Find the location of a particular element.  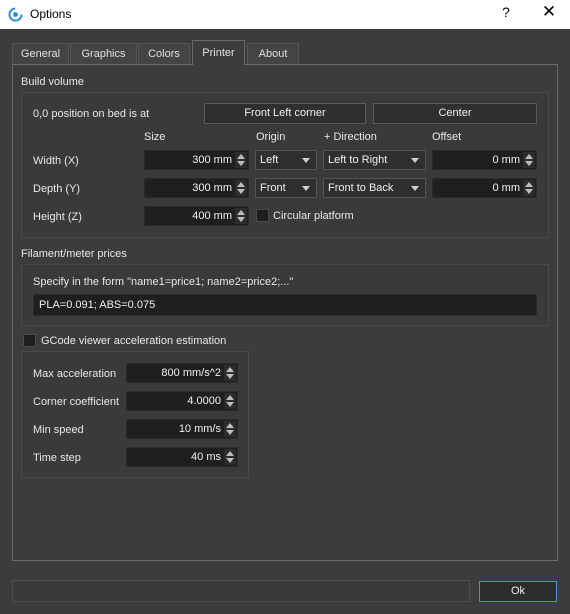

depth-offset-stepper is located at coordinates (529, 188).